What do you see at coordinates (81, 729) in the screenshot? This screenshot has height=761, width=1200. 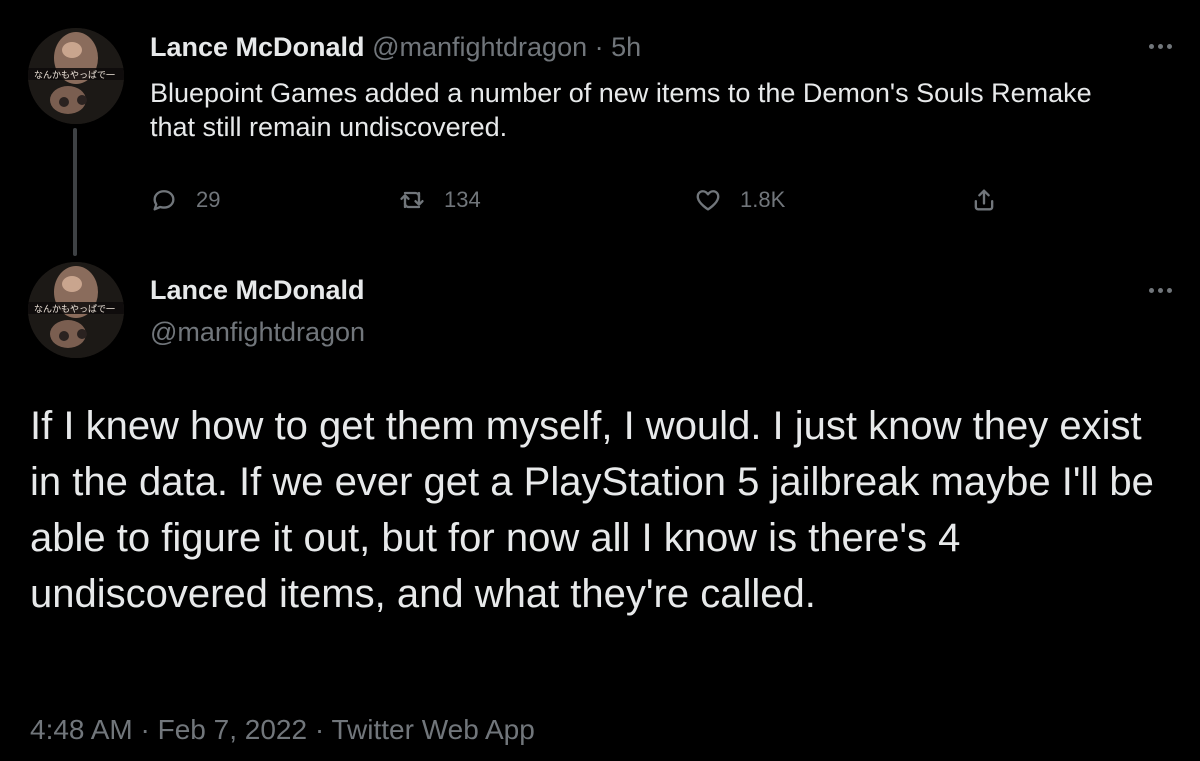 I see `tweet-time: 4:48 AM` at bounding box center [81, 729].